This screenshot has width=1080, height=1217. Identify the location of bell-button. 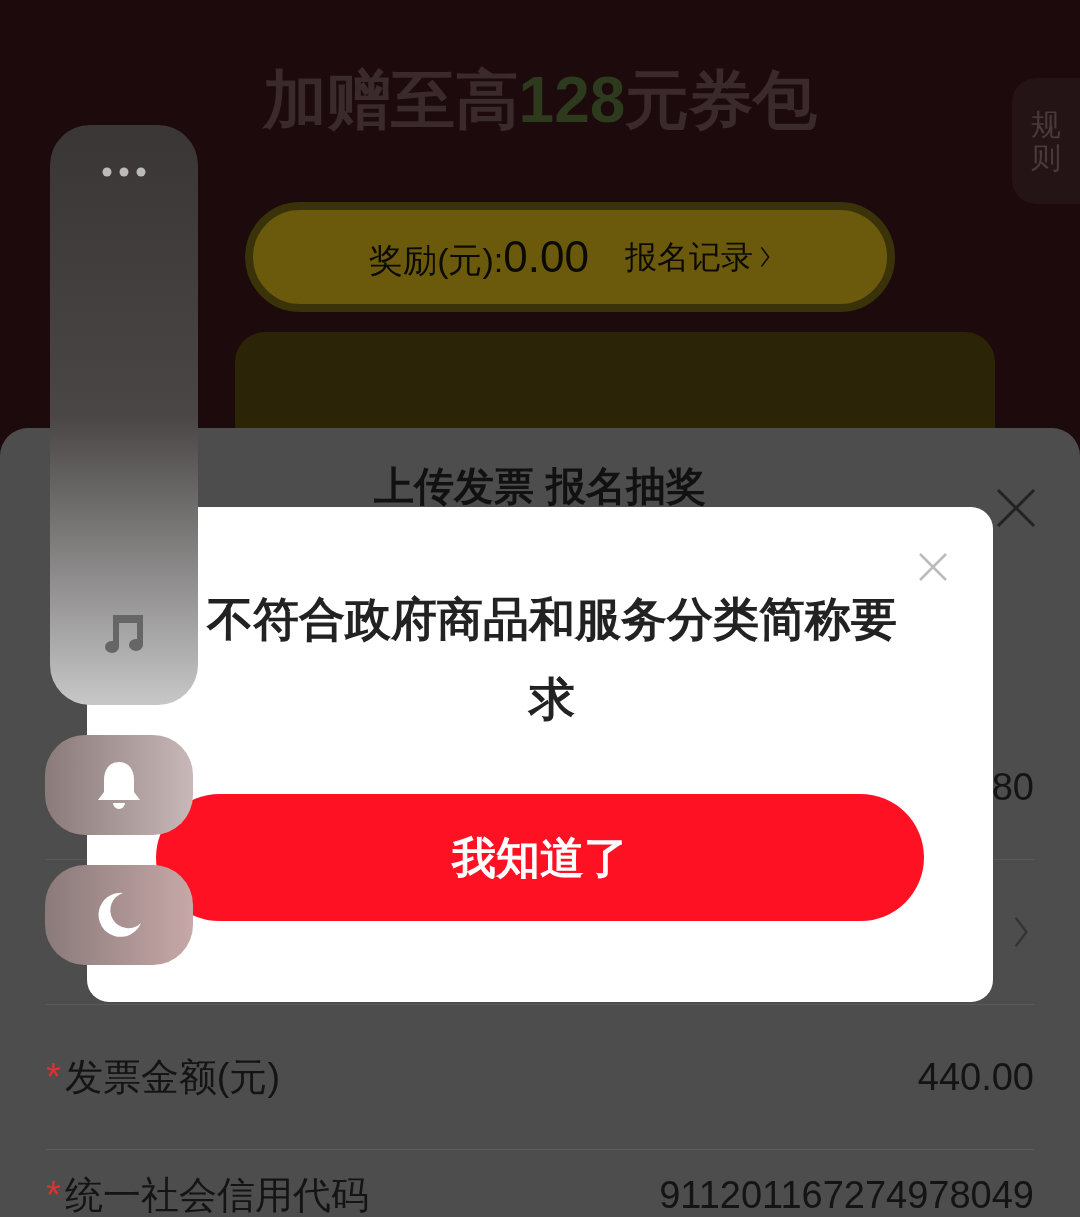
(119, 785).